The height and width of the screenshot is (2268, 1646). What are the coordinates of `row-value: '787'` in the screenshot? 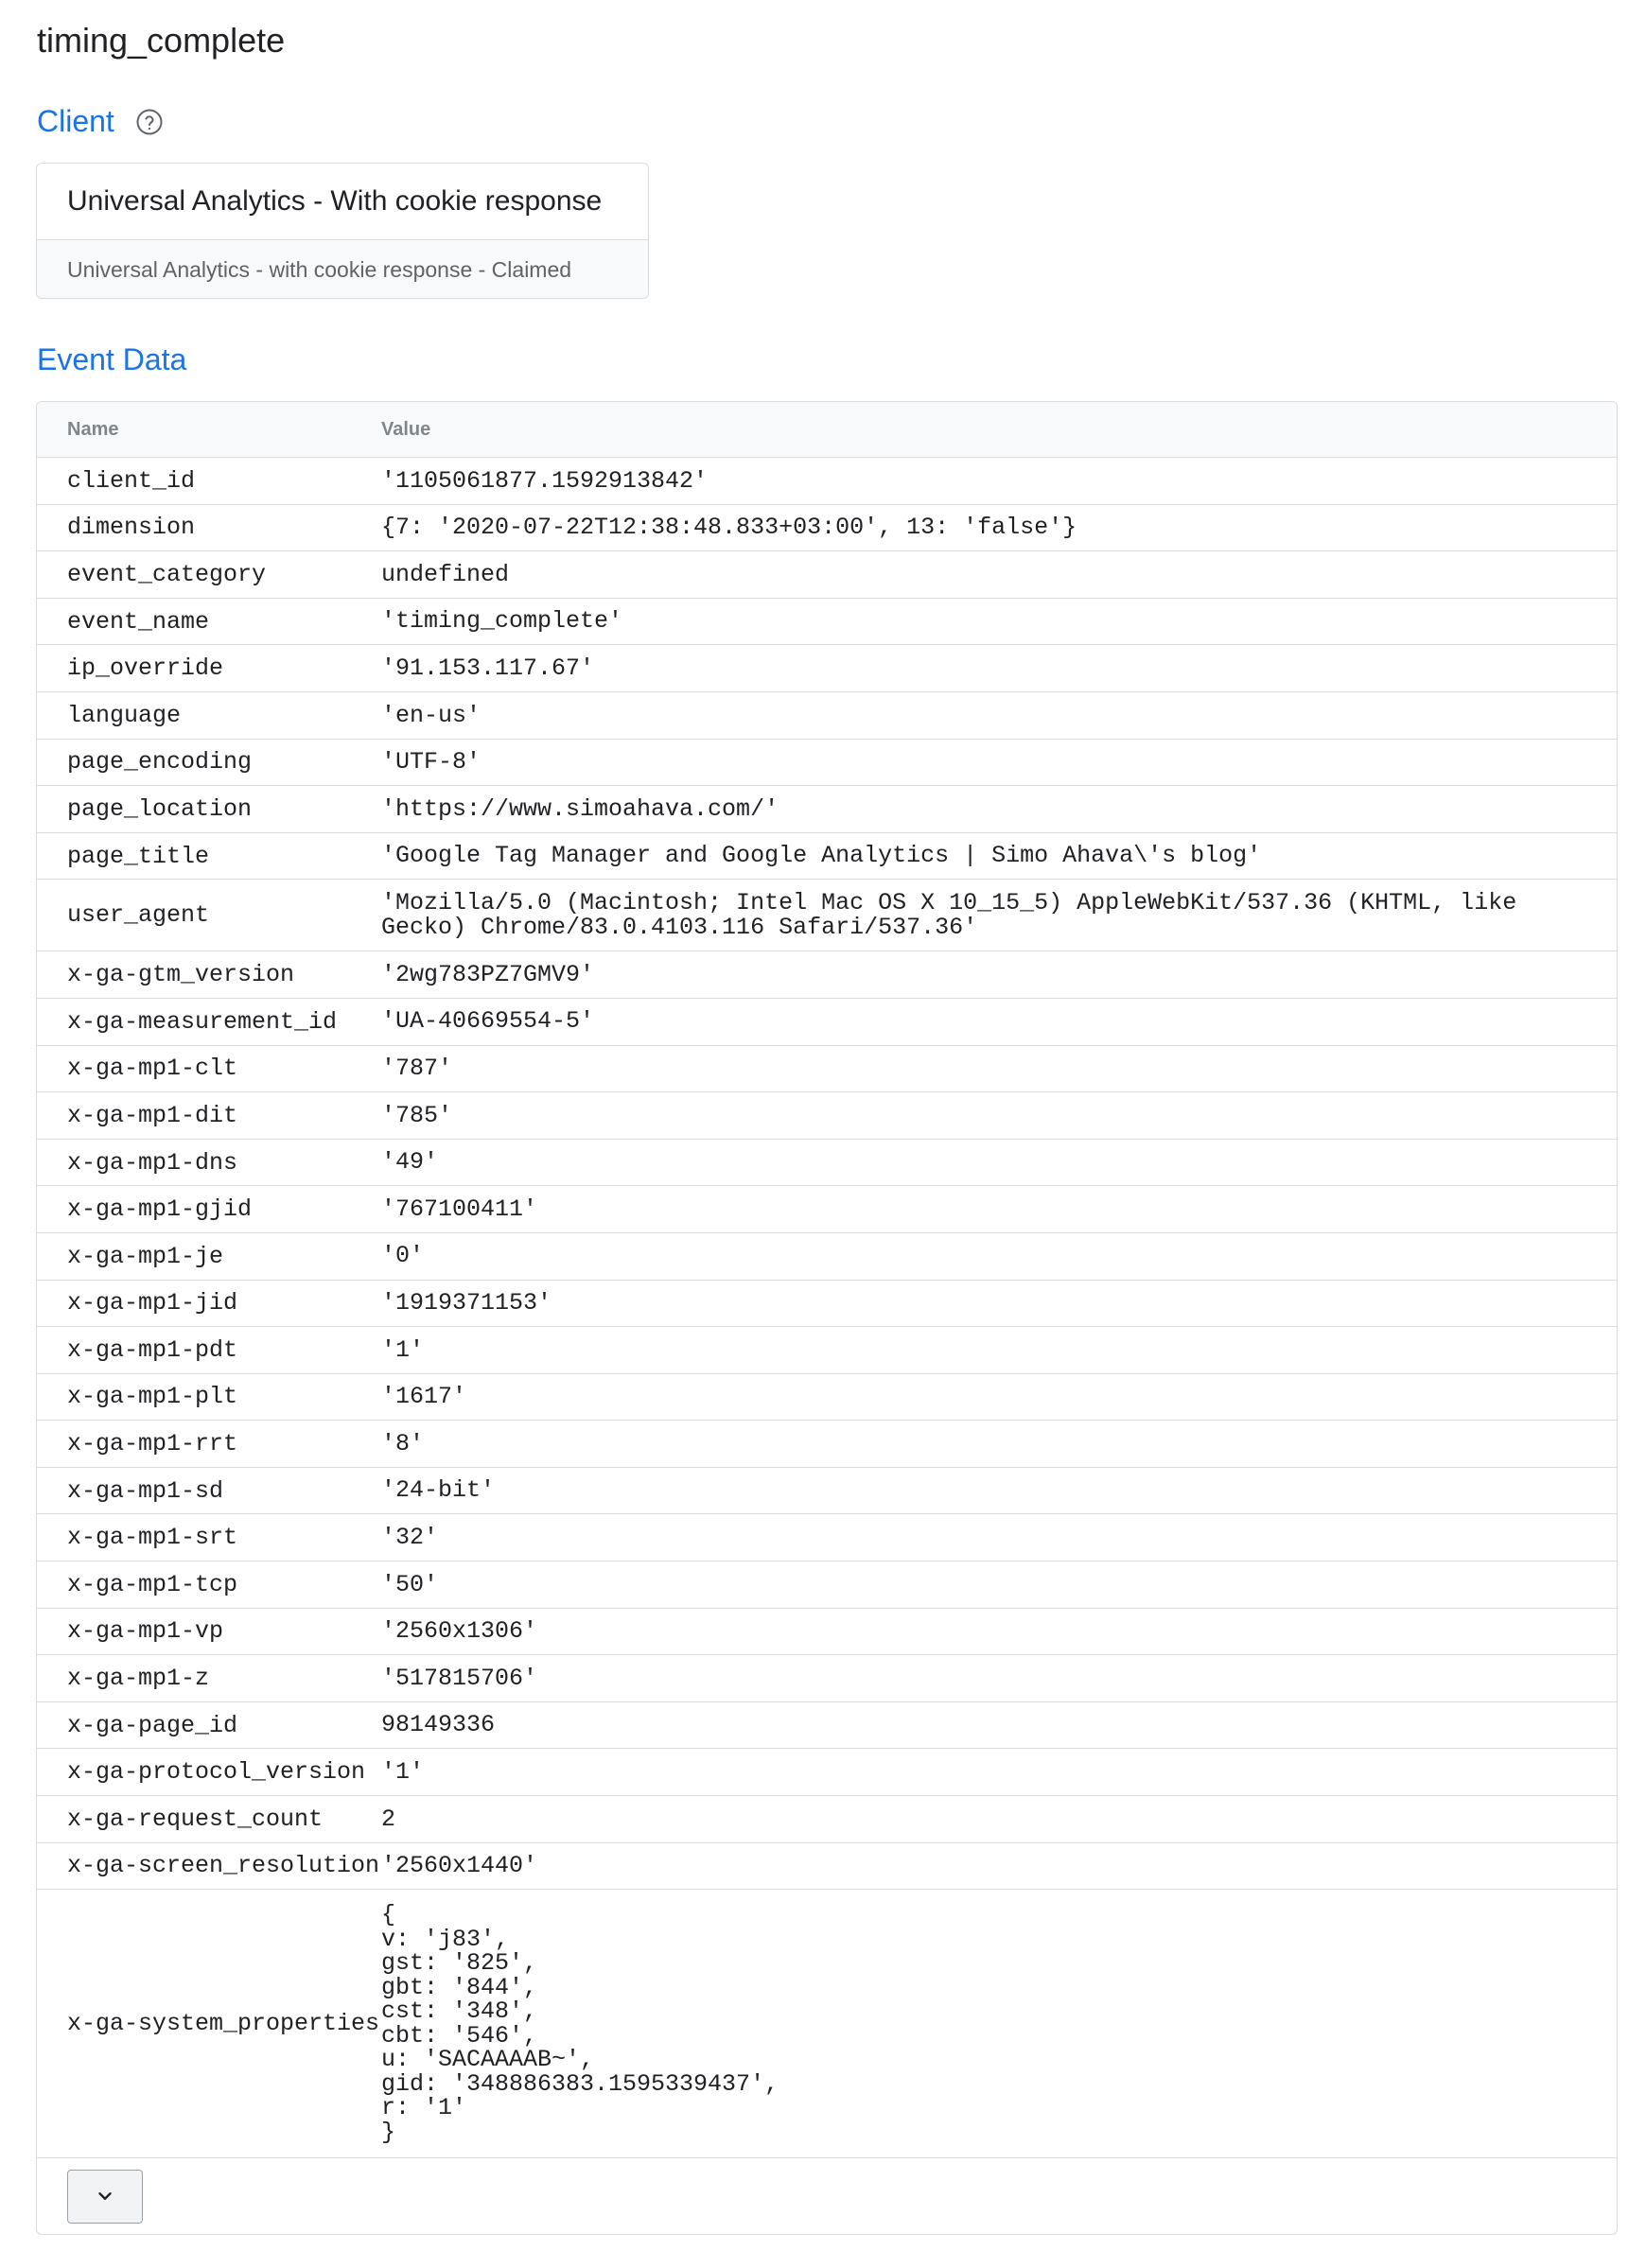 It's located at (417, 1069).